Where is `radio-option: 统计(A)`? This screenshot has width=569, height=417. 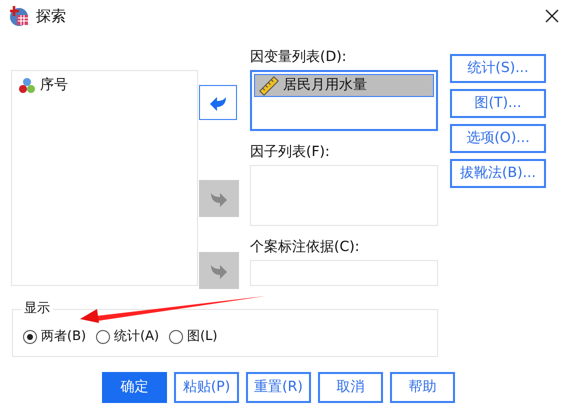
radio-option: 统计(A) is located at coordinates (128, 336).